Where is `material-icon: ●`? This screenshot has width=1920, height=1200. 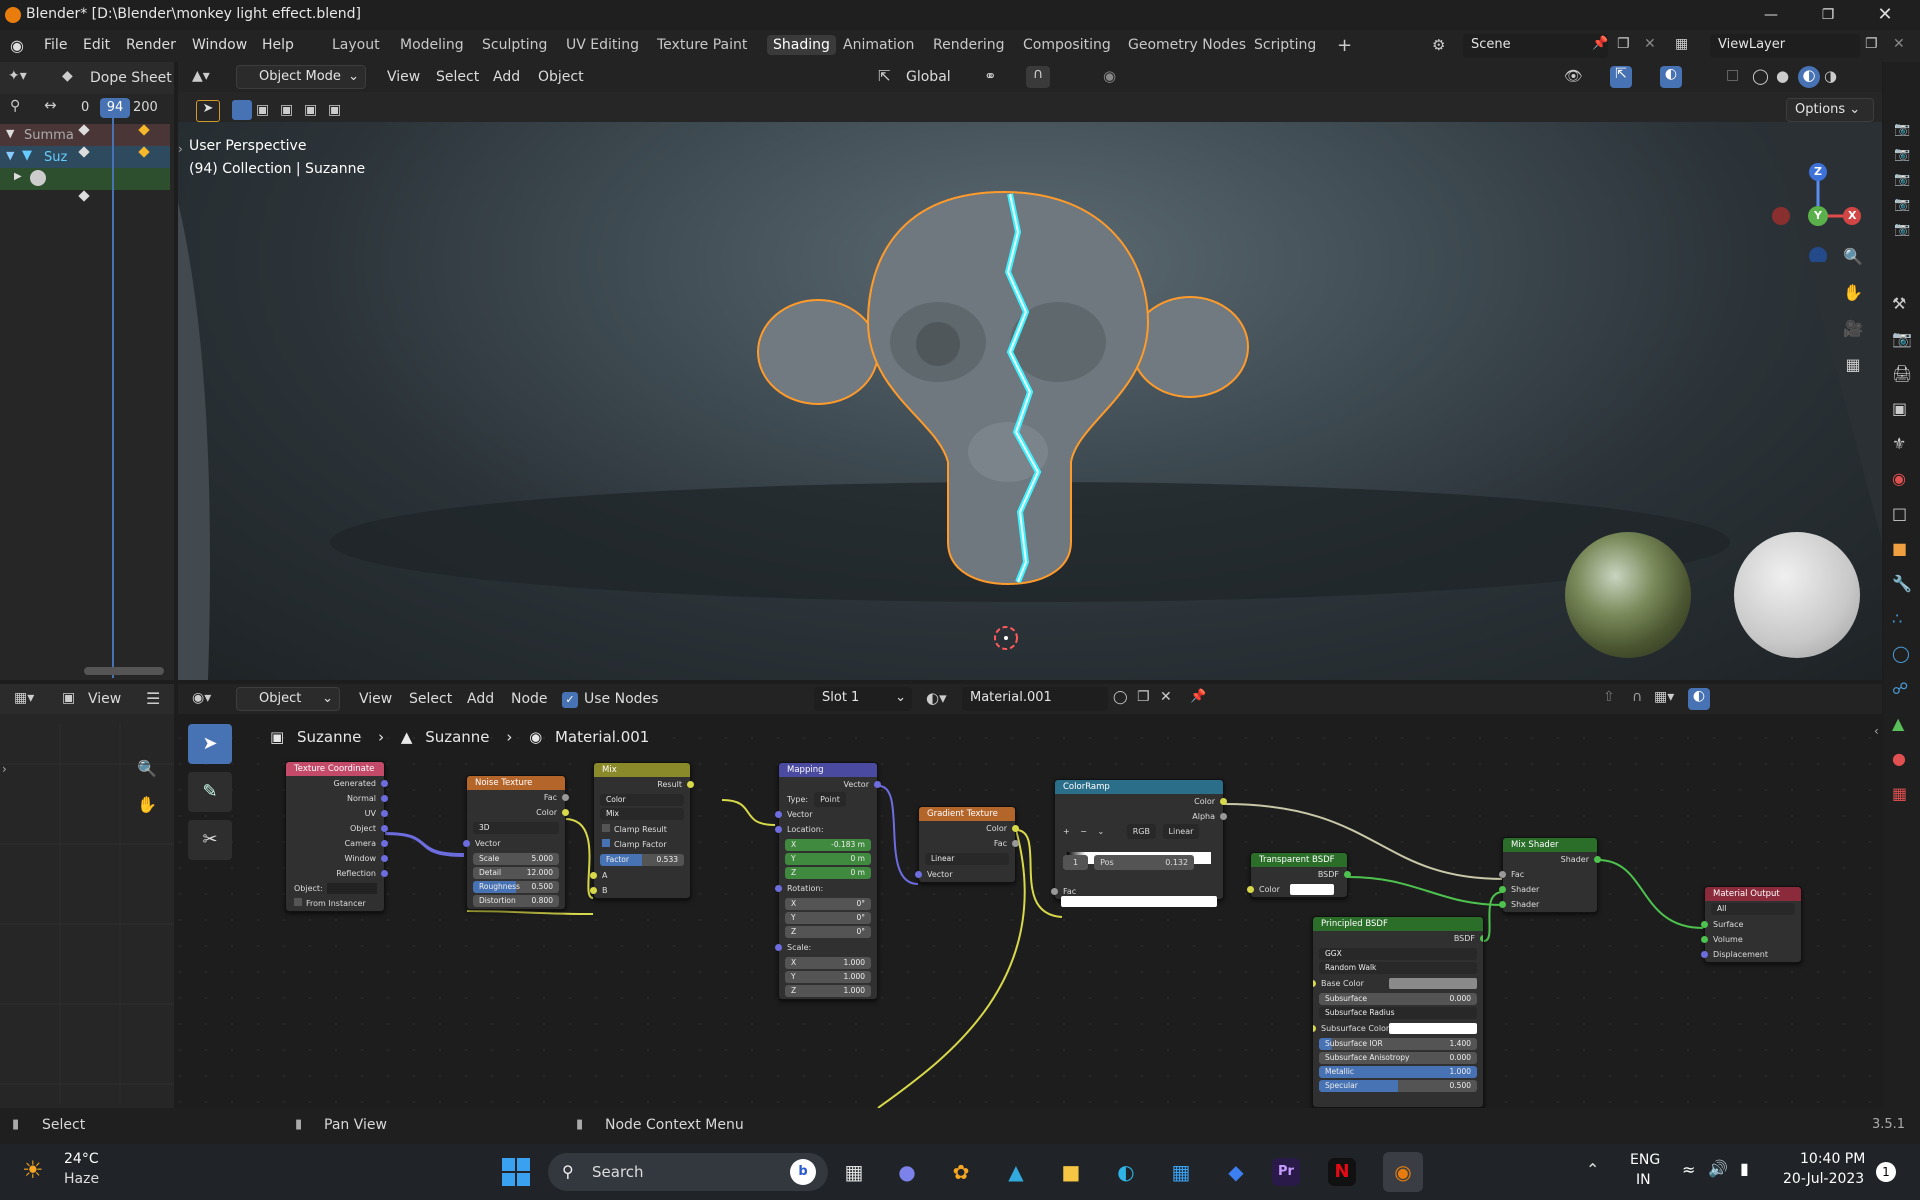 material-icon: ● is located at coordinates (1899, 758).